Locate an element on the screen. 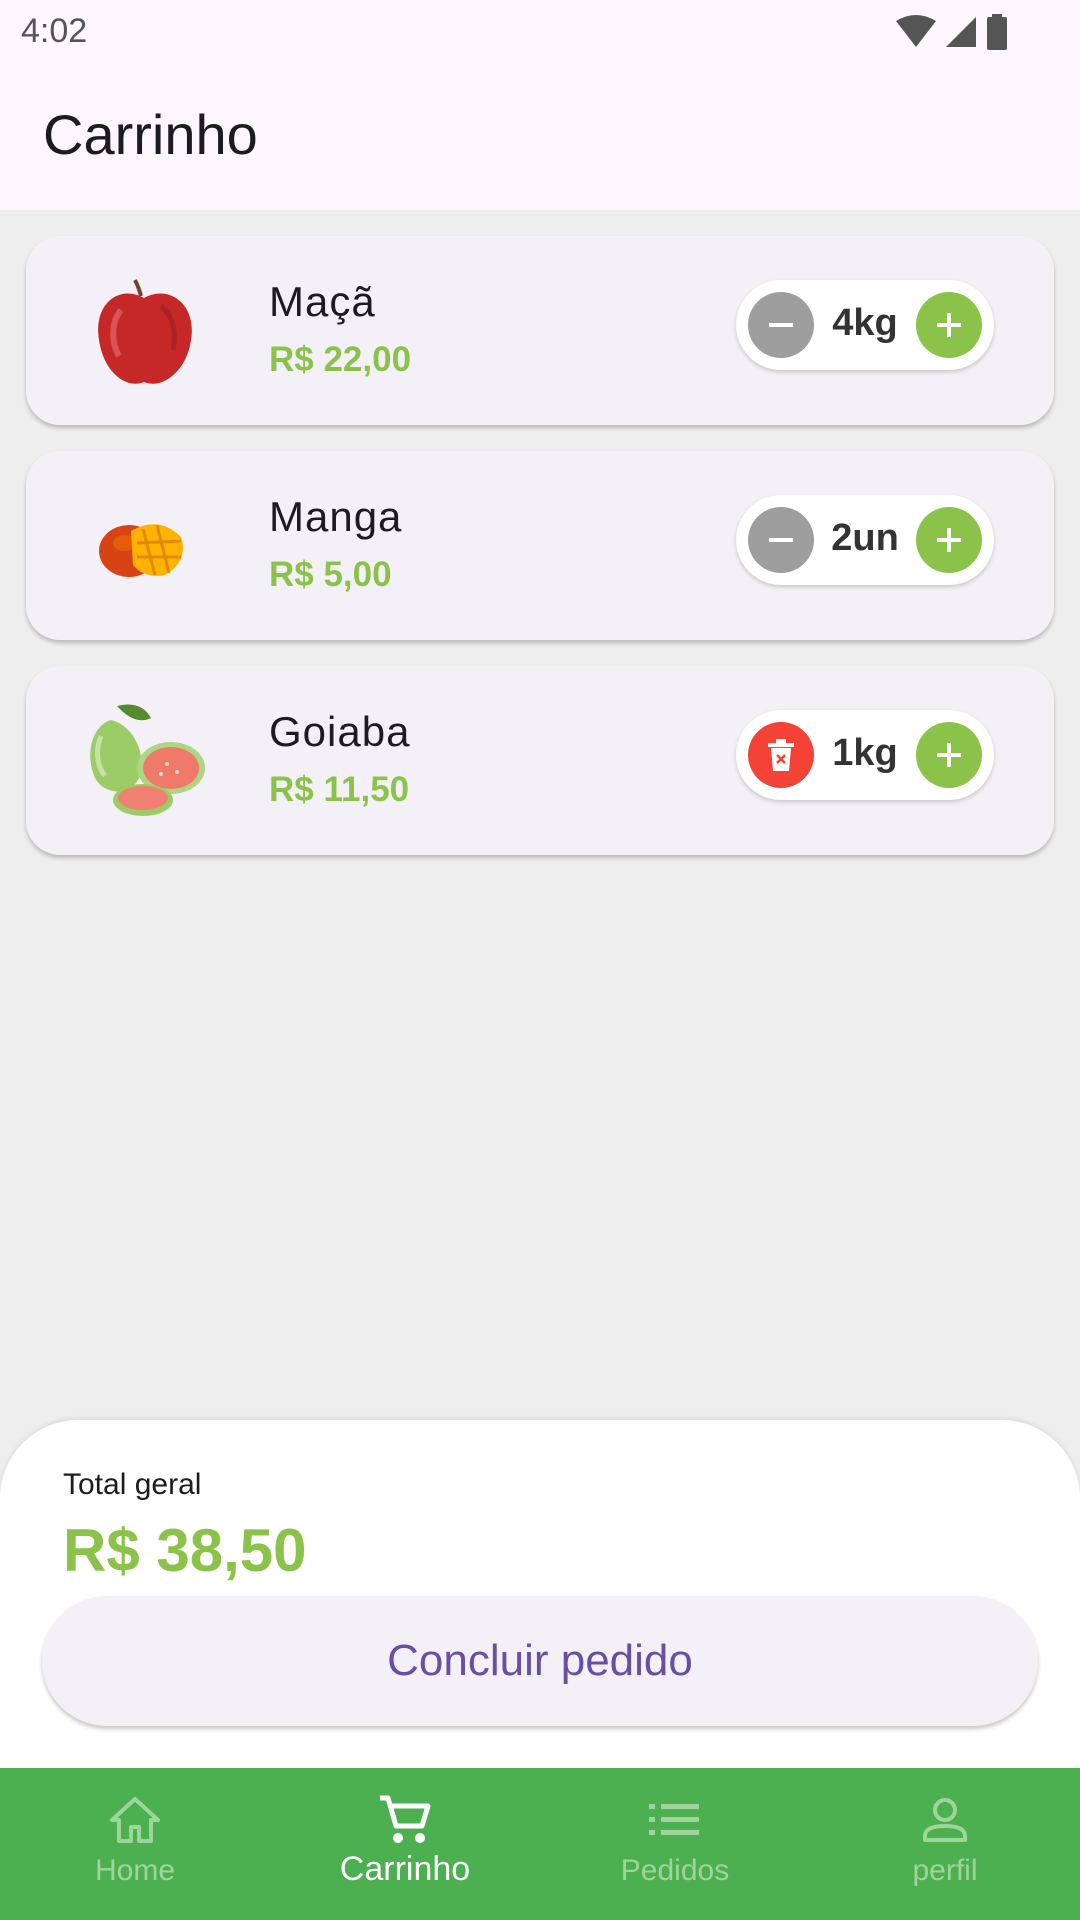 The height and width of the screenshot is (1920, 1080). quantity-value: 4kg is located at coordinates (865, 323).